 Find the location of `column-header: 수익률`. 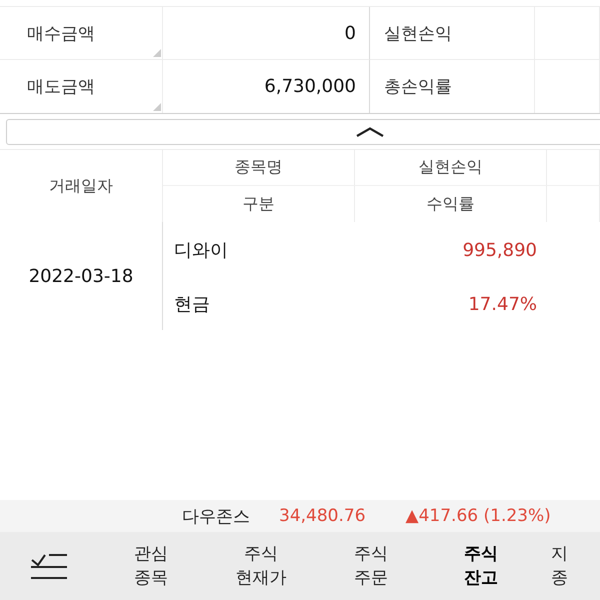

column-header: 수익률 is located at coordinates (450, 204).